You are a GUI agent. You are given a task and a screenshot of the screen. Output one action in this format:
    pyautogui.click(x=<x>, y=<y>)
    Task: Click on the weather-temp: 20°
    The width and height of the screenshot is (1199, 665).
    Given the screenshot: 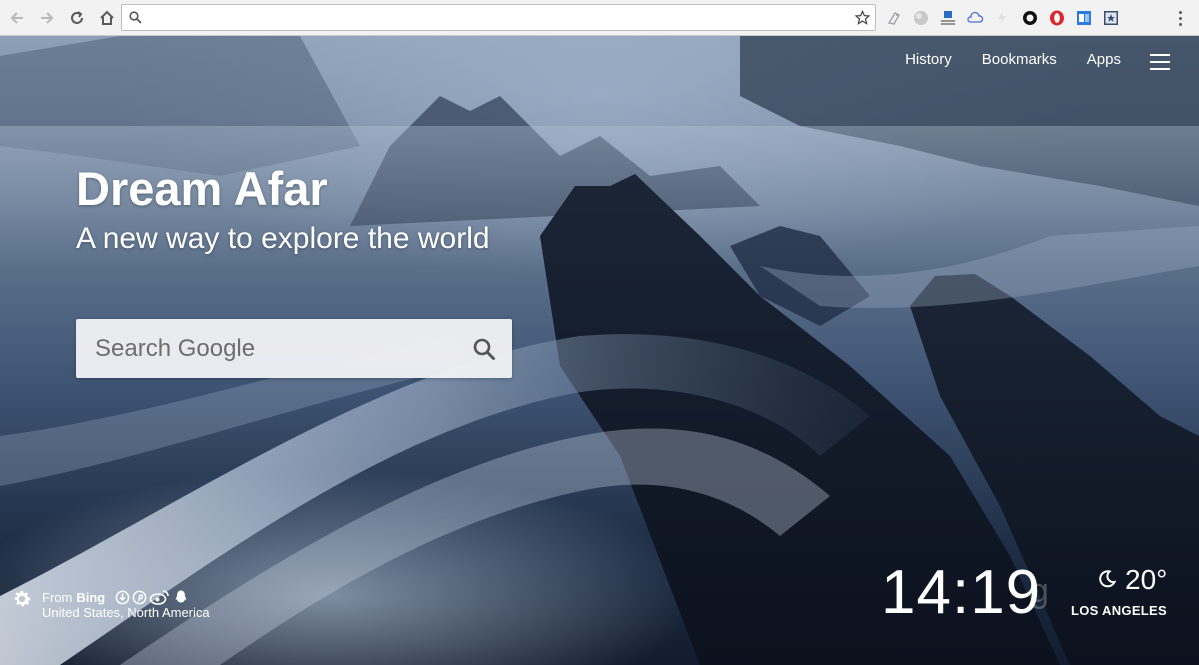 What is the action you would take?
    pyautogui.click(x=1146, y=579)
    